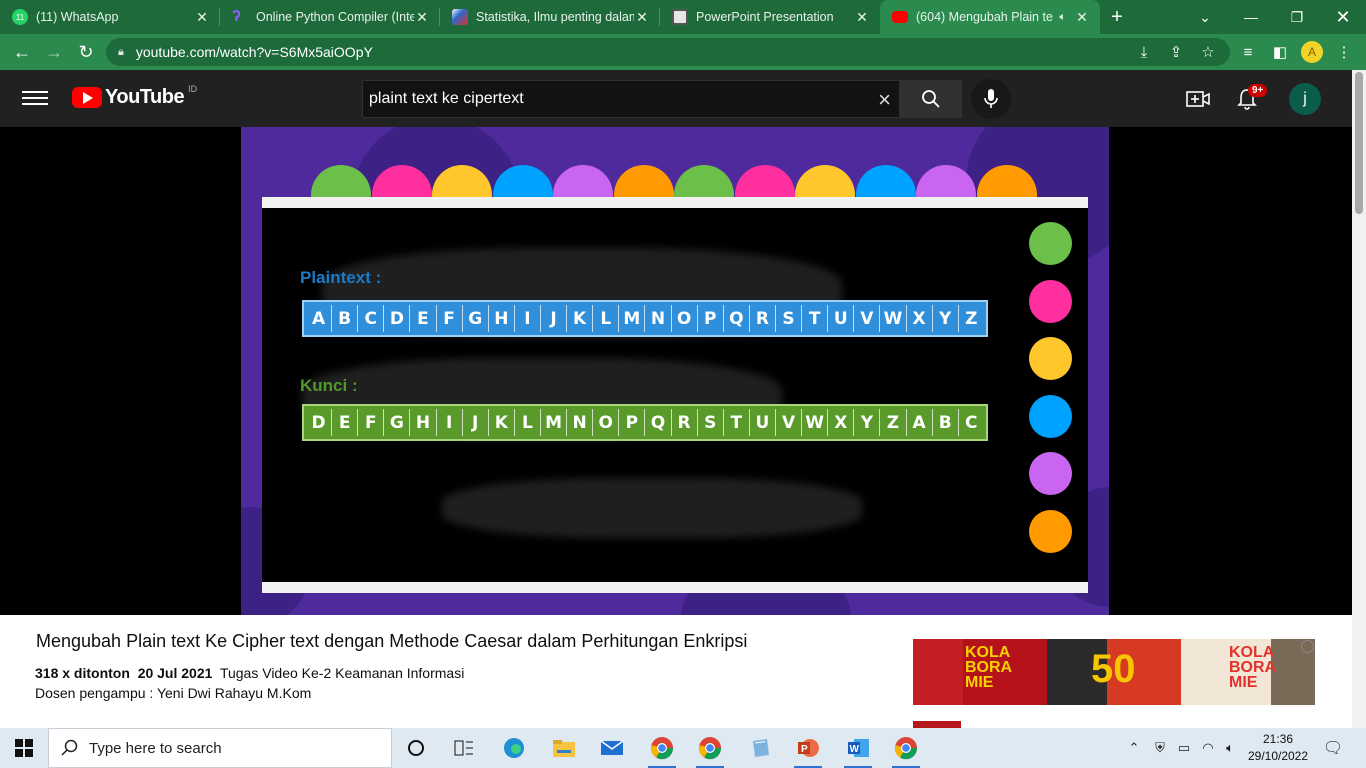  I want to click on cortana-icon, so click(416, 748).